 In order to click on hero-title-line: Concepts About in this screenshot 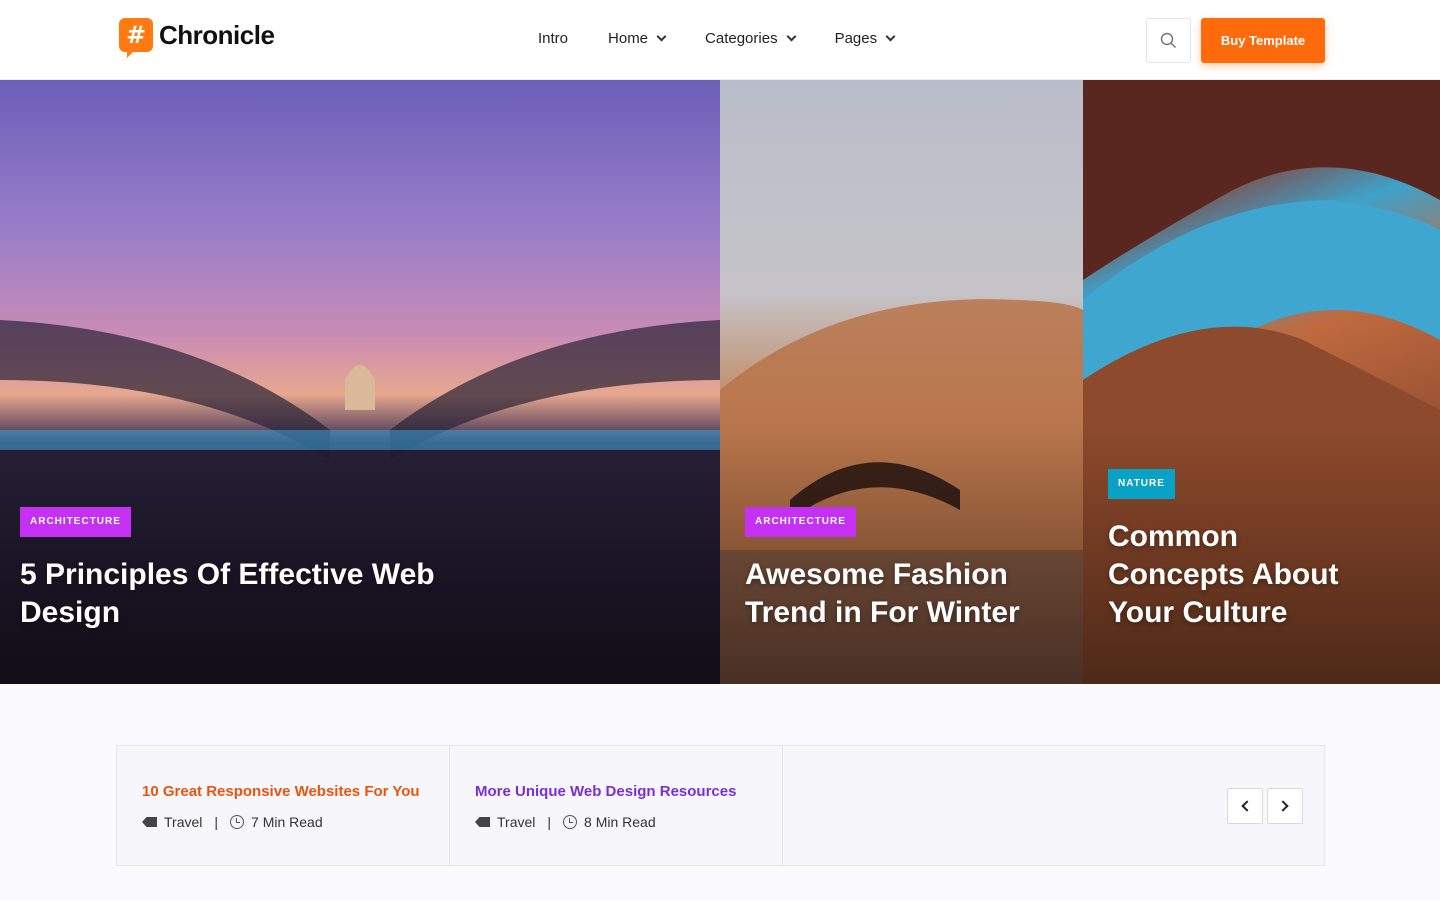, I will do `click(1223, 574)`.